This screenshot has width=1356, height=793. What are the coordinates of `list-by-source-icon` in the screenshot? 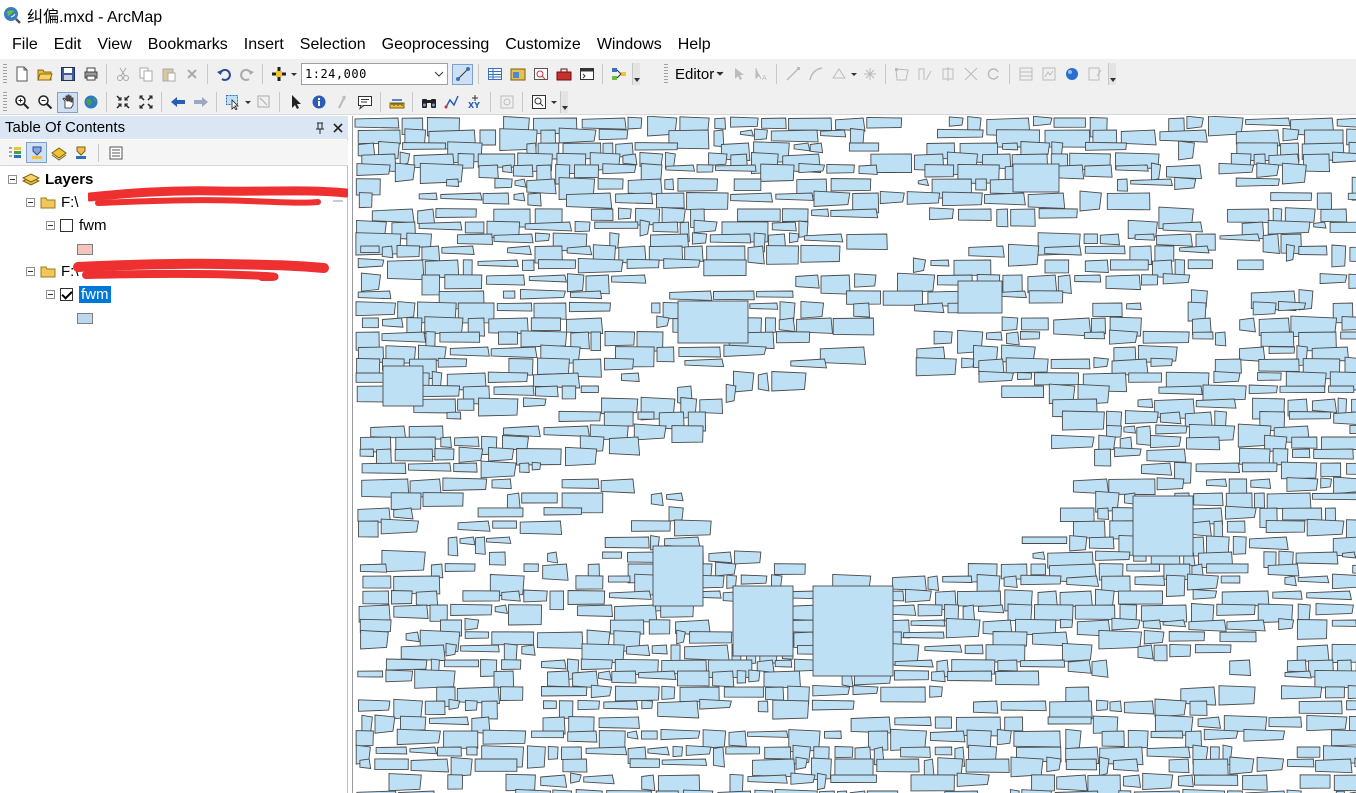 It's located at (36, 152).